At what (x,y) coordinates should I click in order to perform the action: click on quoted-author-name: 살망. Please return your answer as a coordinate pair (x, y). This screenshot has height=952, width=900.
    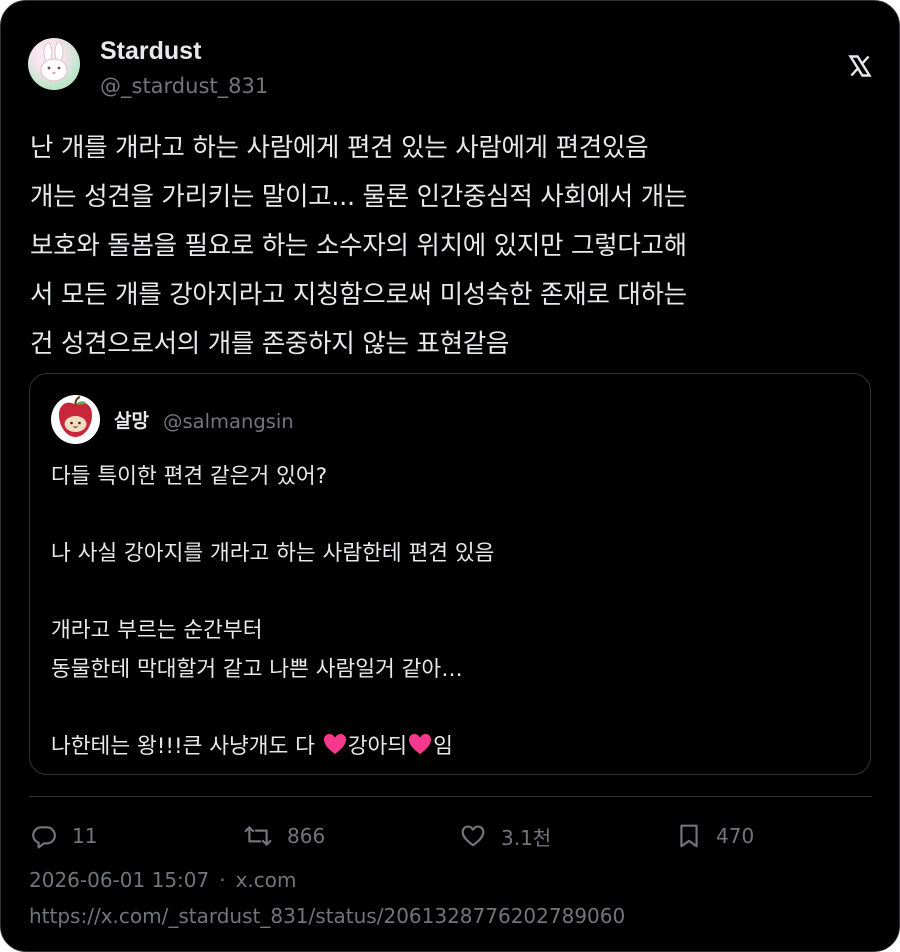
    Looking at the image, I should click on (131, 421).